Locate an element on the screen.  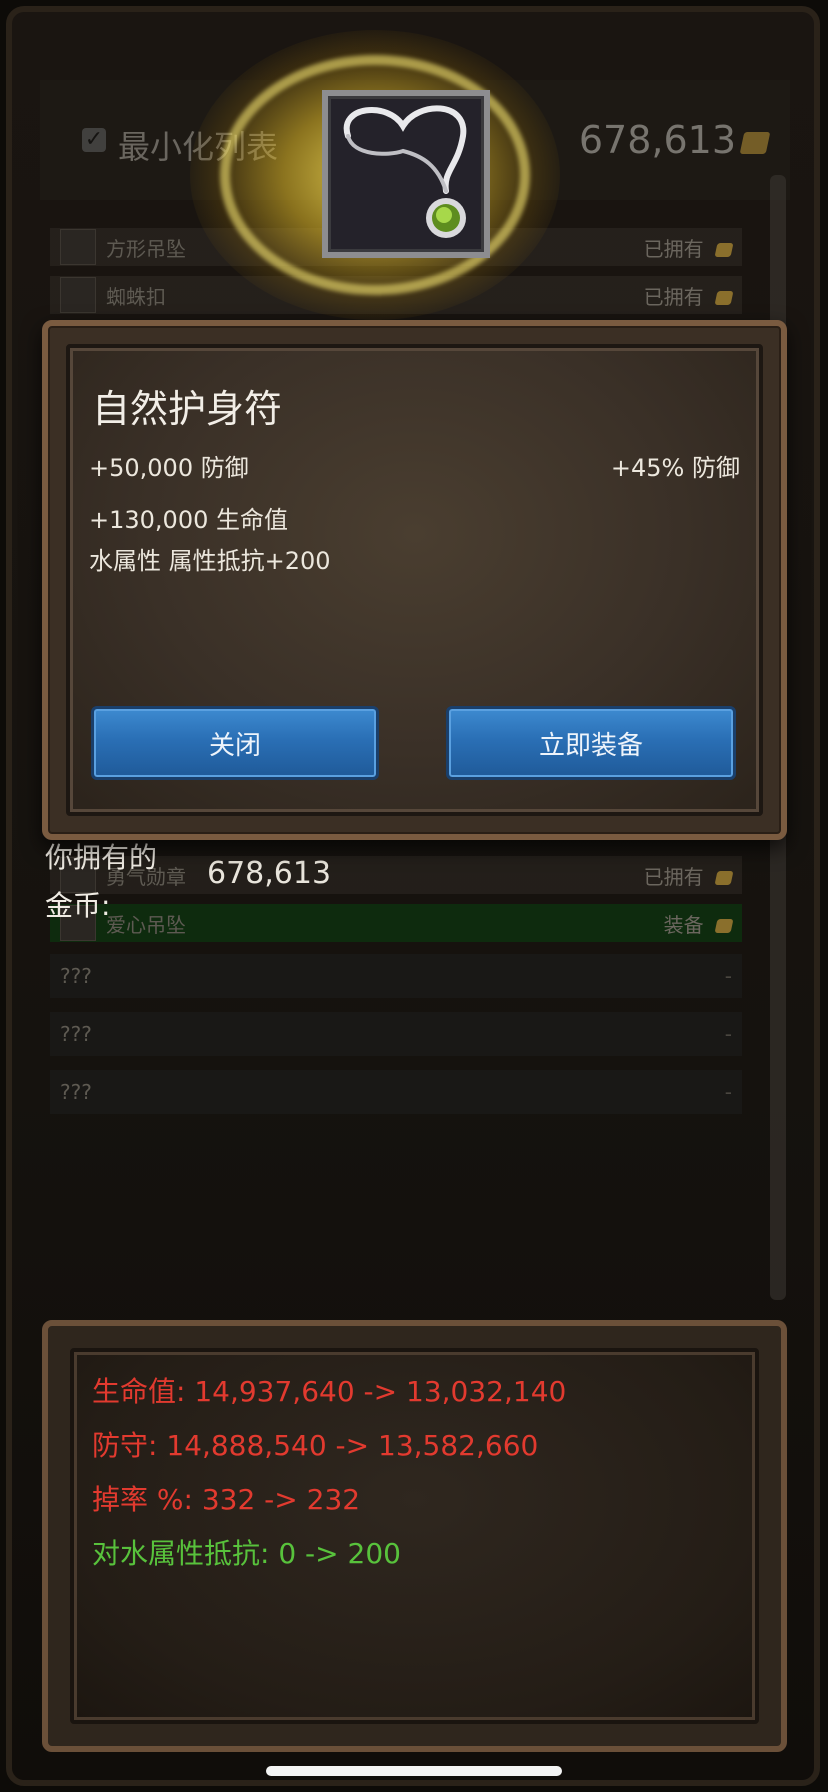
compare-hp: 生命值: 14,937,640 -> 13,032,140 is located at coordinates (329, 1391).